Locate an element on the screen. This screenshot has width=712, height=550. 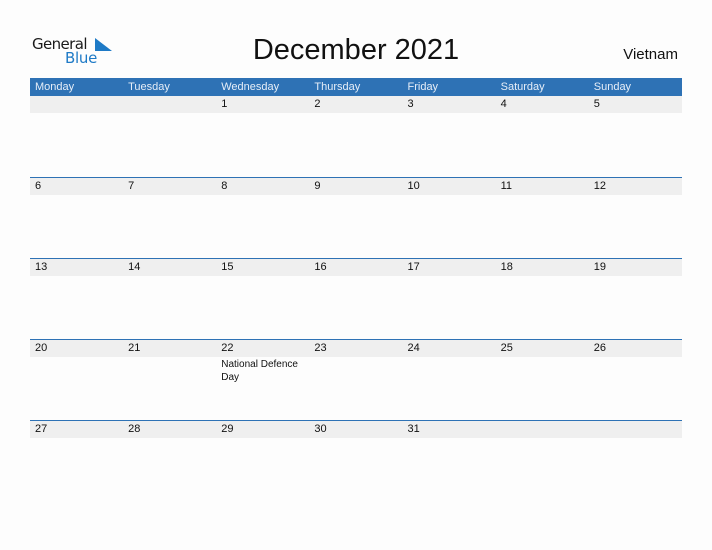
day-number: 1 is located at coordinates (224, 104).